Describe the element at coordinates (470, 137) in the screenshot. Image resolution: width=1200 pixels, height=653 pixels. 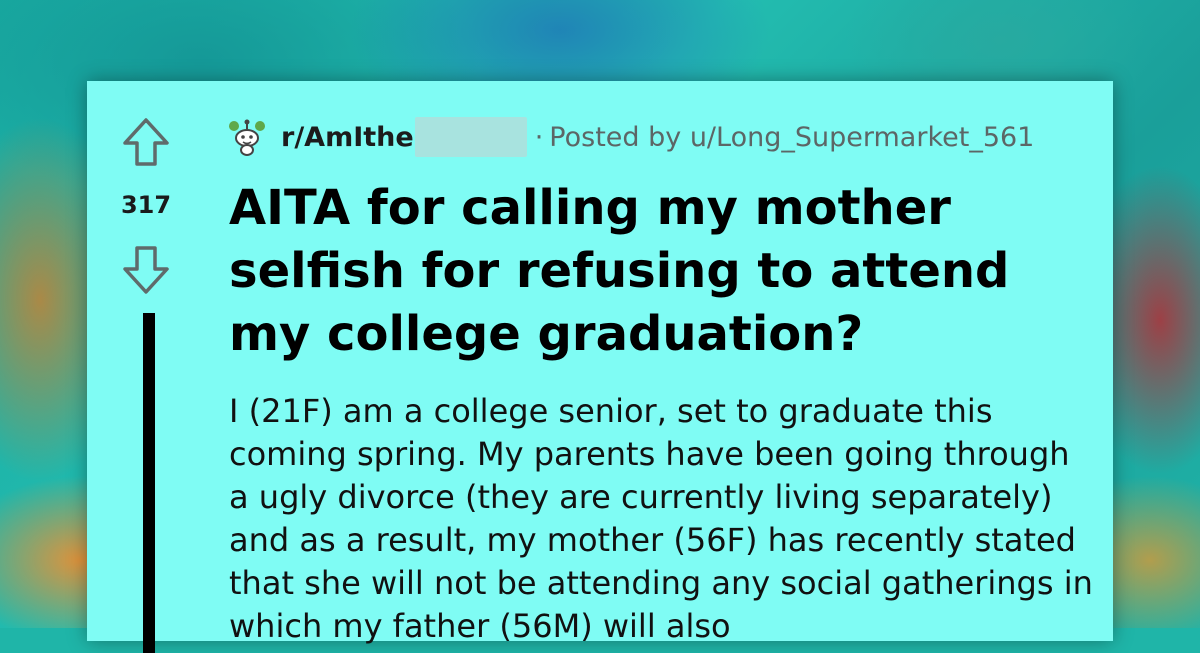
I see `redacted-subreddit-blur` at that location.